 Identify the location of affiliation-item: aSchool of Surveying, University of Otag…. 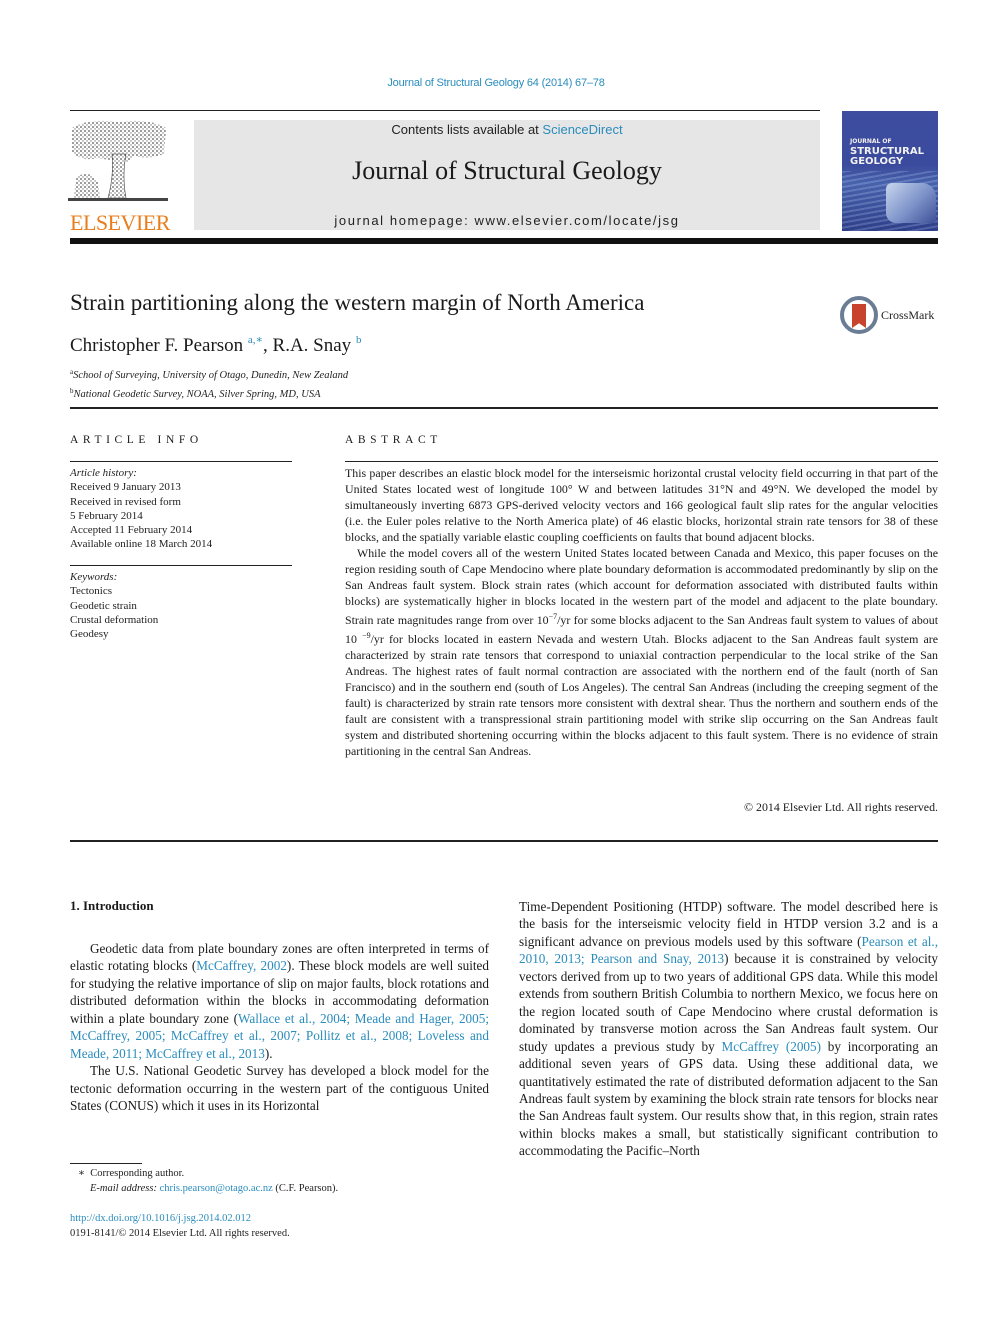
(209, 374).